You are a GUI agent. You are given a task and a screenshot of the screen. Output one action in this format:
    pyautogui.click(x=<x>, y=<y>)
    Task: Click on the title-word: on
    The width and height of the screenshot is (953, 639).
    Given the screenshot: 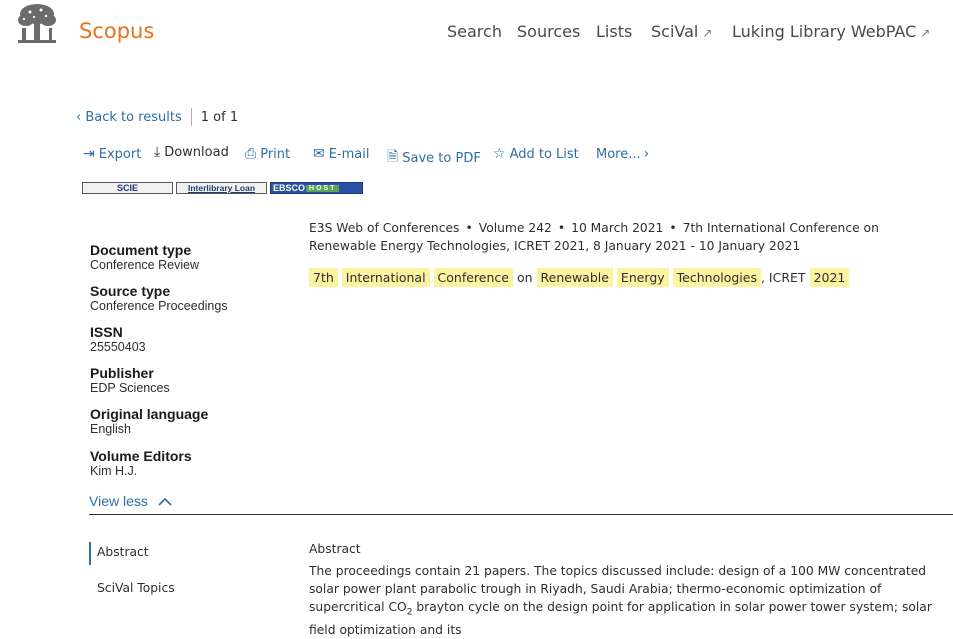 What is the action you would take?
    pyautogui.click(x=524, y=277)
    